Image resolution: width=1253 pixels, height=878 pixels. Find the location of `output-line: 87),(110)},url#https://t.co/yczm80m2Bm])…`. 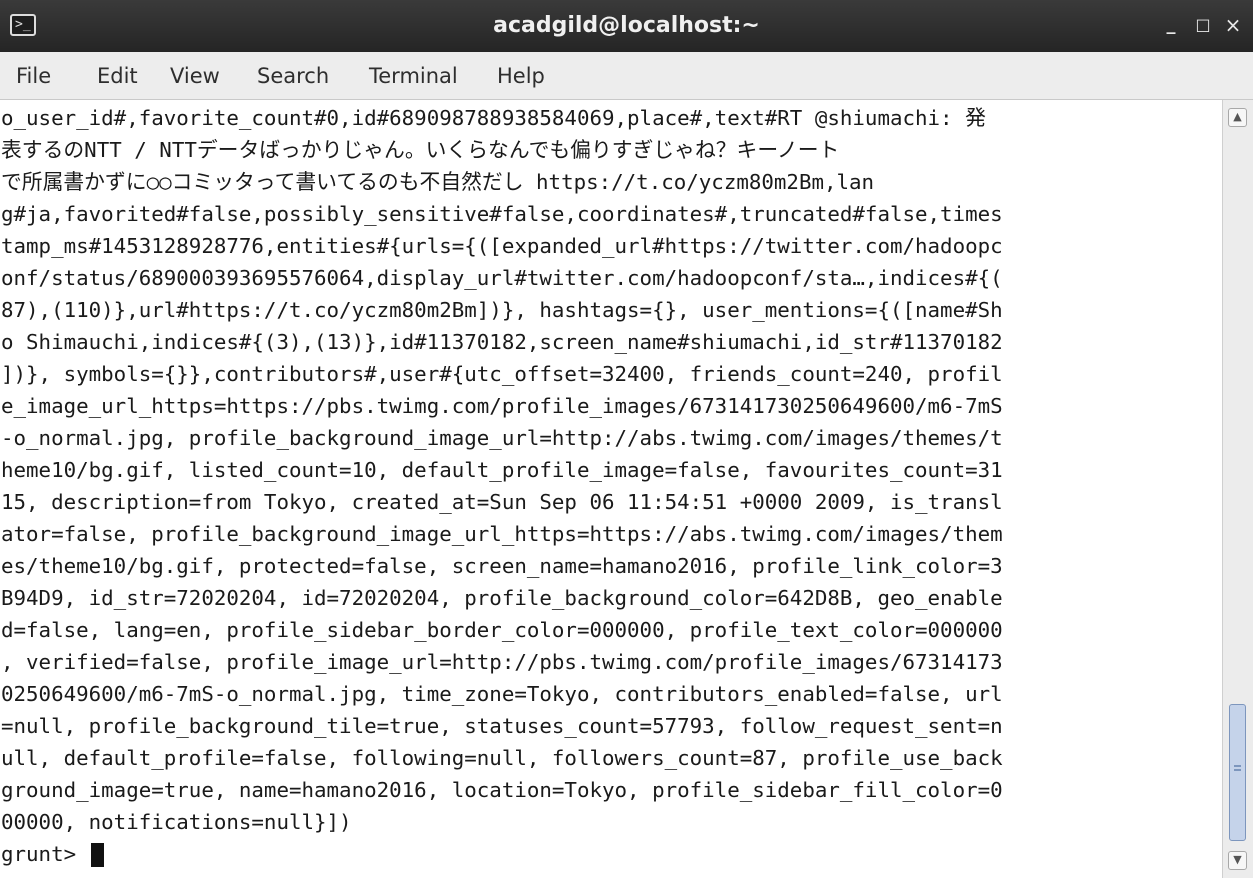

output-line: 87),(110)},url#https://t.co/yczm80m2Bm])… is located at coordinates (502, 310).